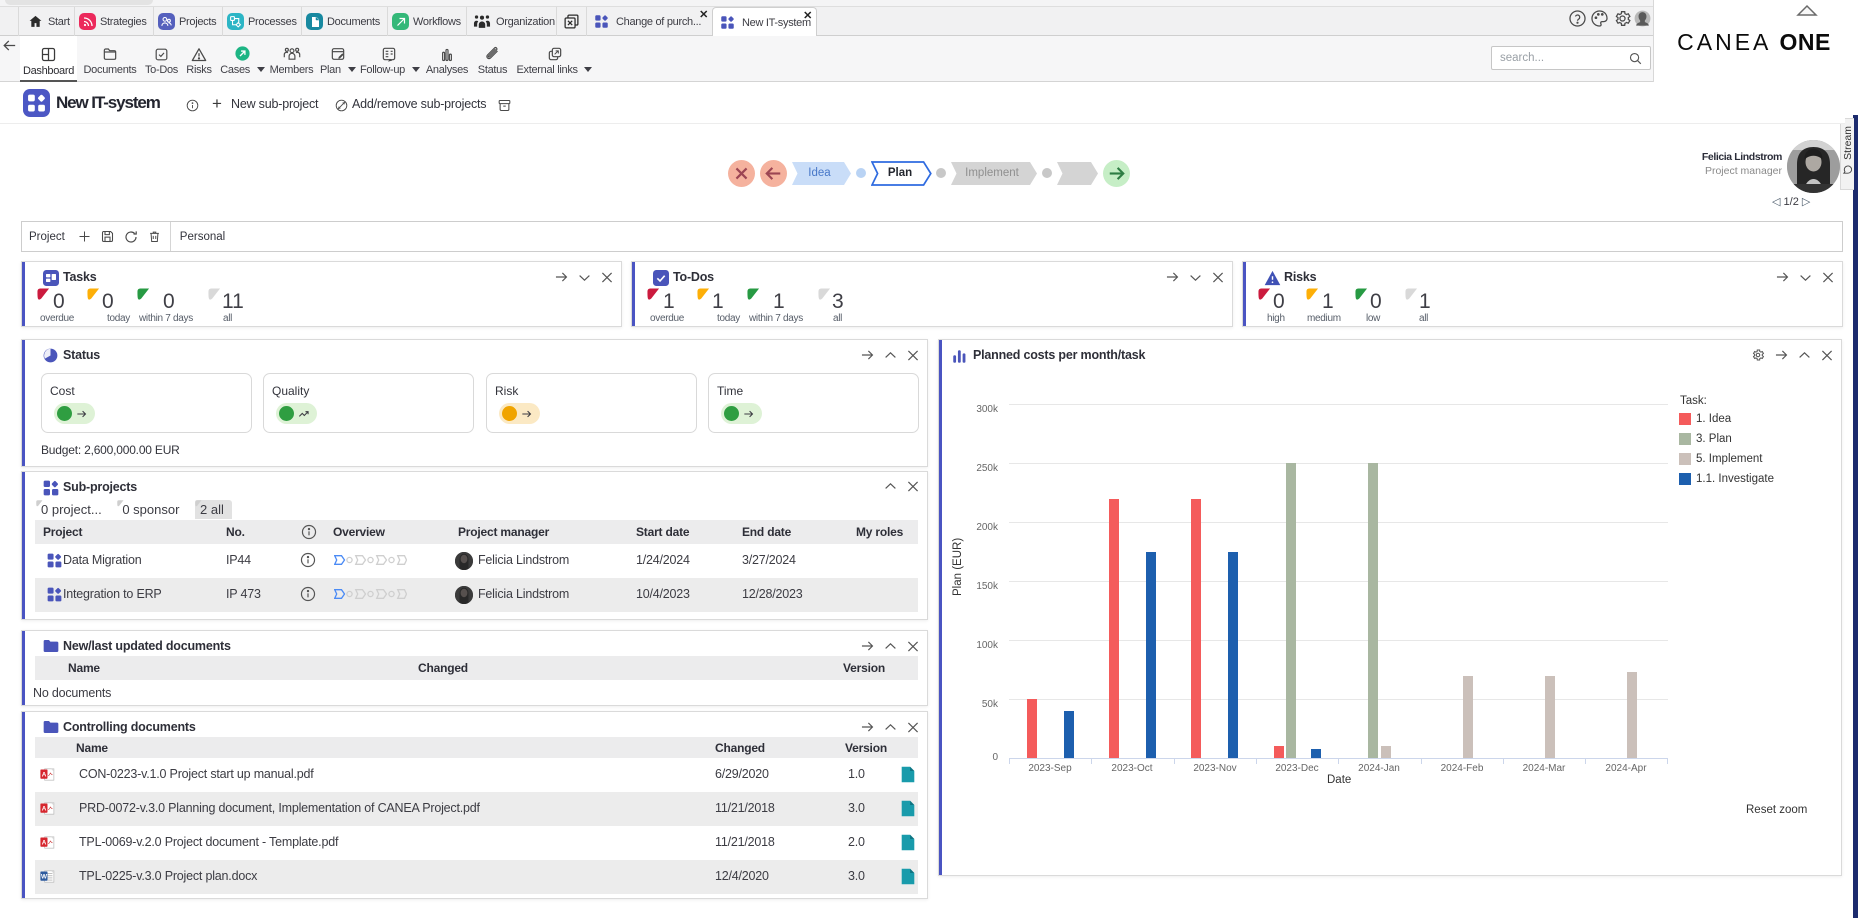 The width and height of the screenshot is (1858, 918). I want to click on svg-text: W, so click(44, 877).